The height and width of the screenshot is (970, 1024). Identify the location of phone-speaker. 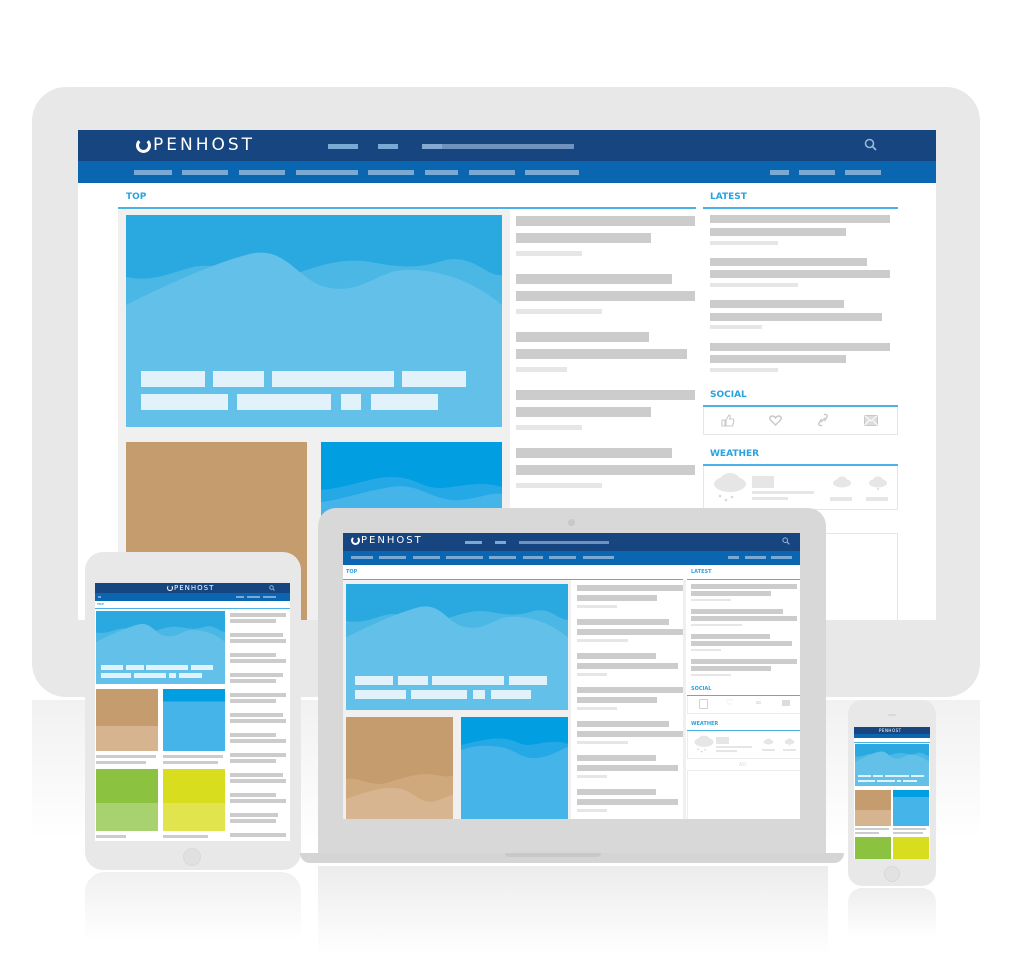
(892, 715).